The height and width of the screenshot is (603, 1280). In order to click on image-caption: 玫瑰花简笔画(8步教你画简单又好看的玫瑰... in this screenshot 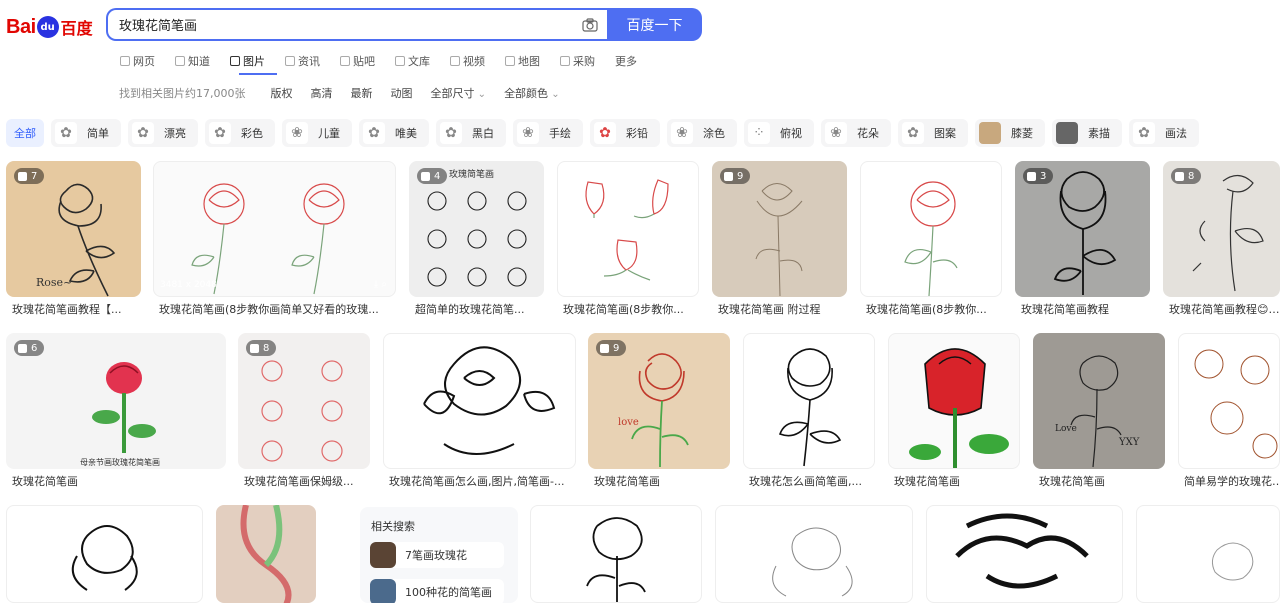, I will do `click(274, 309)`.